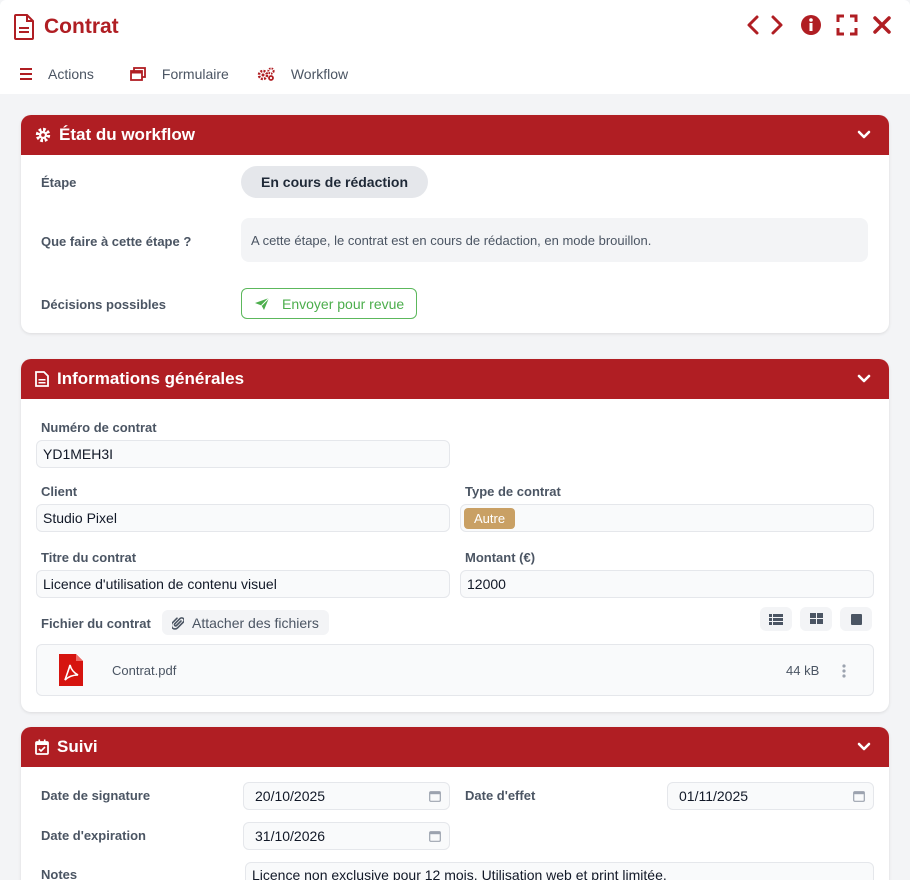 The width and height of the screenshot is (910, 880). I want to click on window-icon, so click(138, 74).